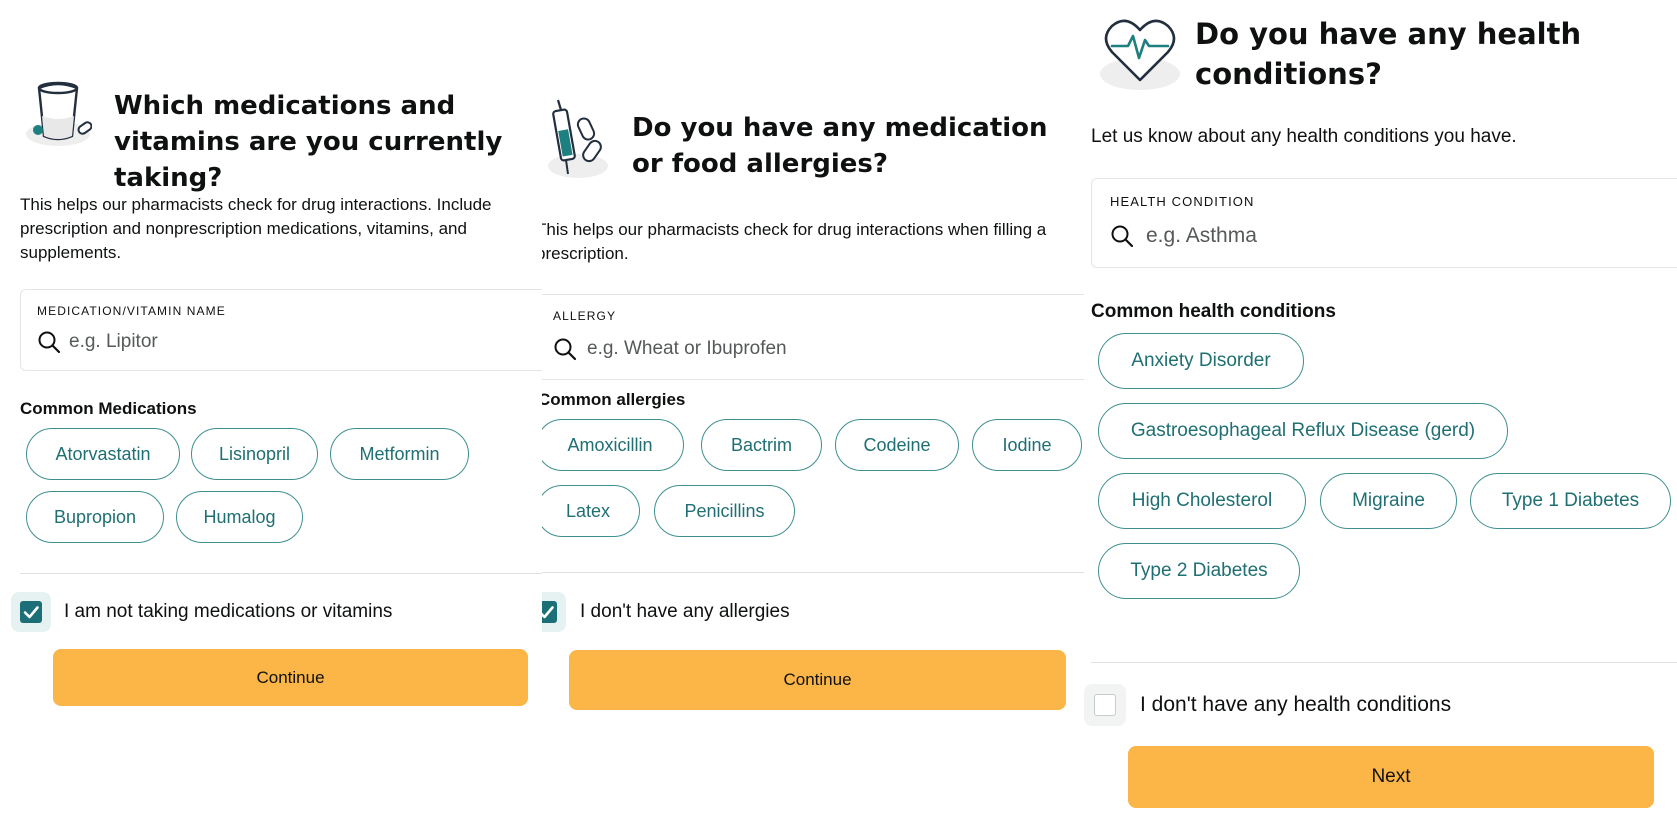  What do you see at coordinates (131, 311) in the screenshot?
I see `field-label: MEDICATION/VITAMIN NAME` at bounding box center [131, 311].